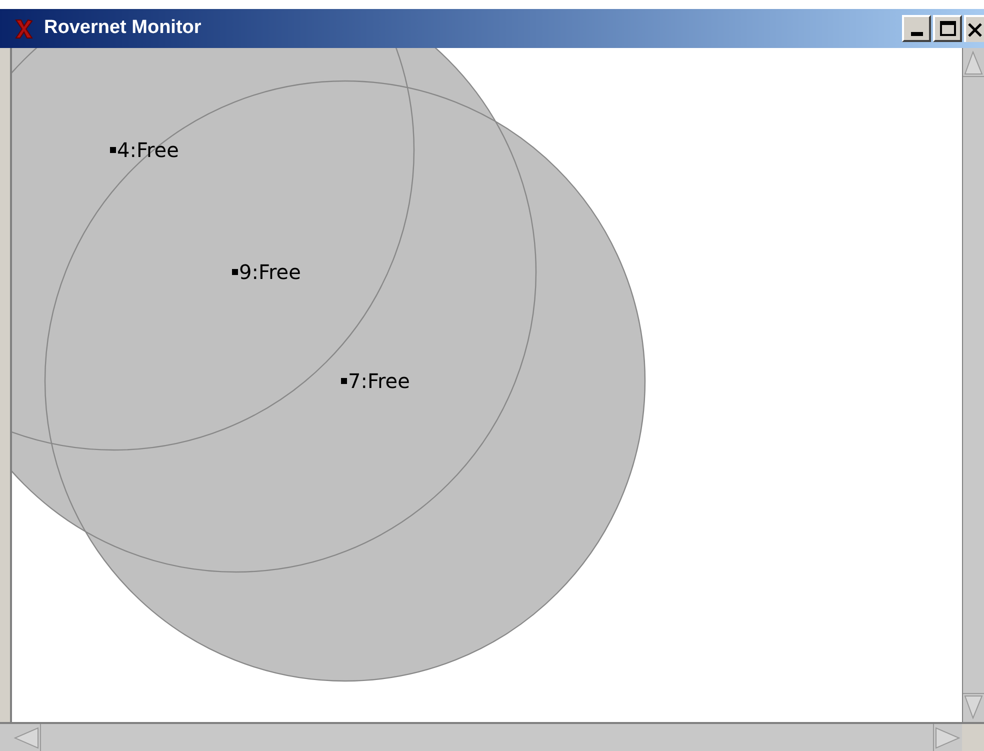  I want to click on maximize-icon, so click(948, 28).